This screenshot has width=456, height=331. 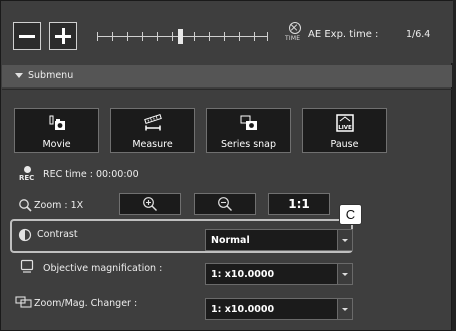 I want to click on minus-icon, so click(x=27, y=36).